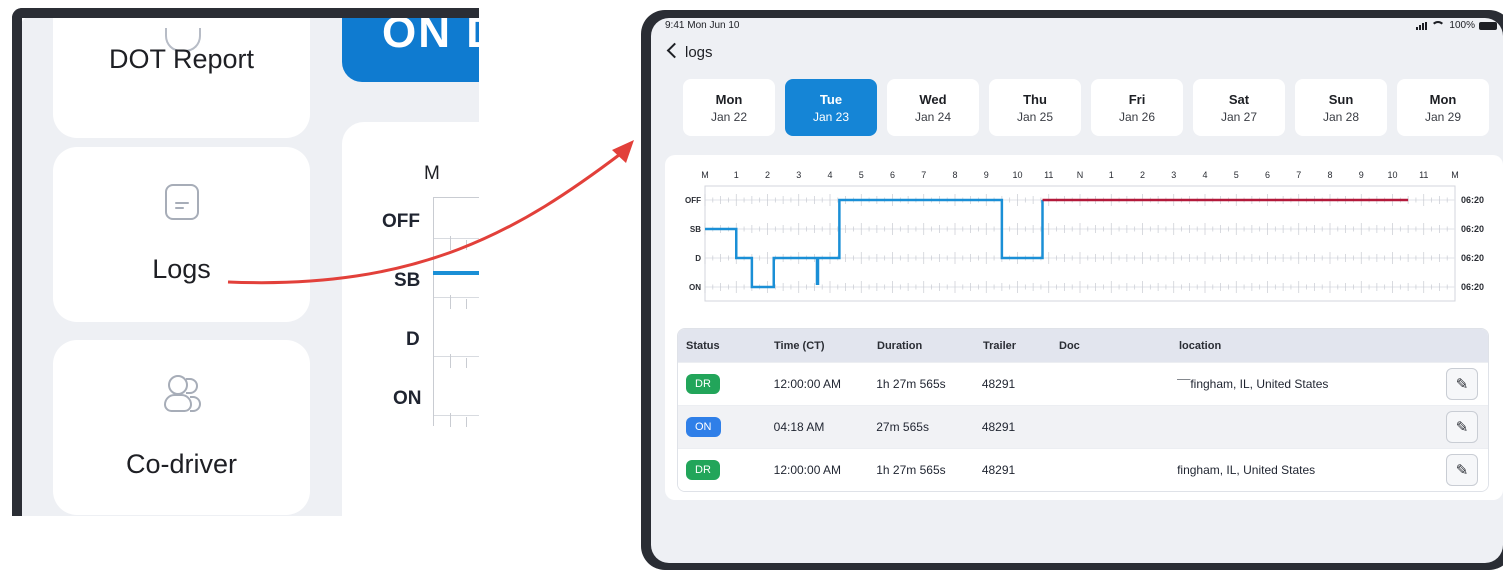 Image resolution: width=1503 pixels, height=570 pixels. Describe the element at coordinates (911, 384) in the screenshot. I see `cell-duration: 1h 27m 565s` at that location.